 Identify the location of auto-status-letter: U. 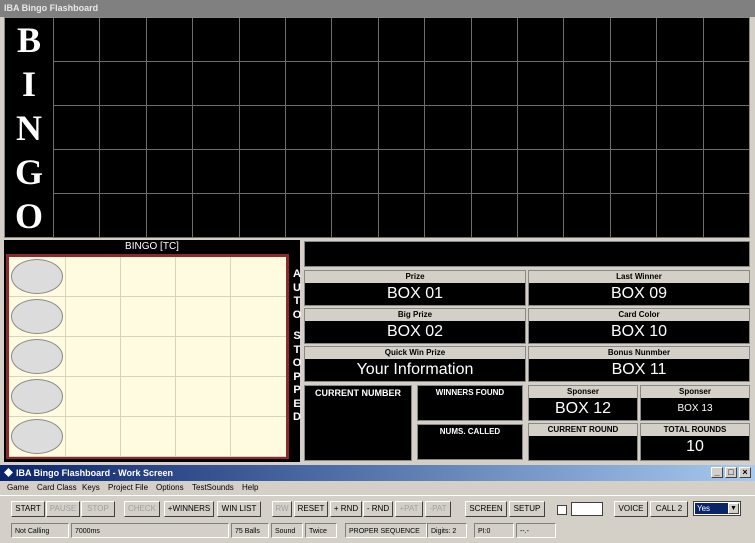
(297, 287).